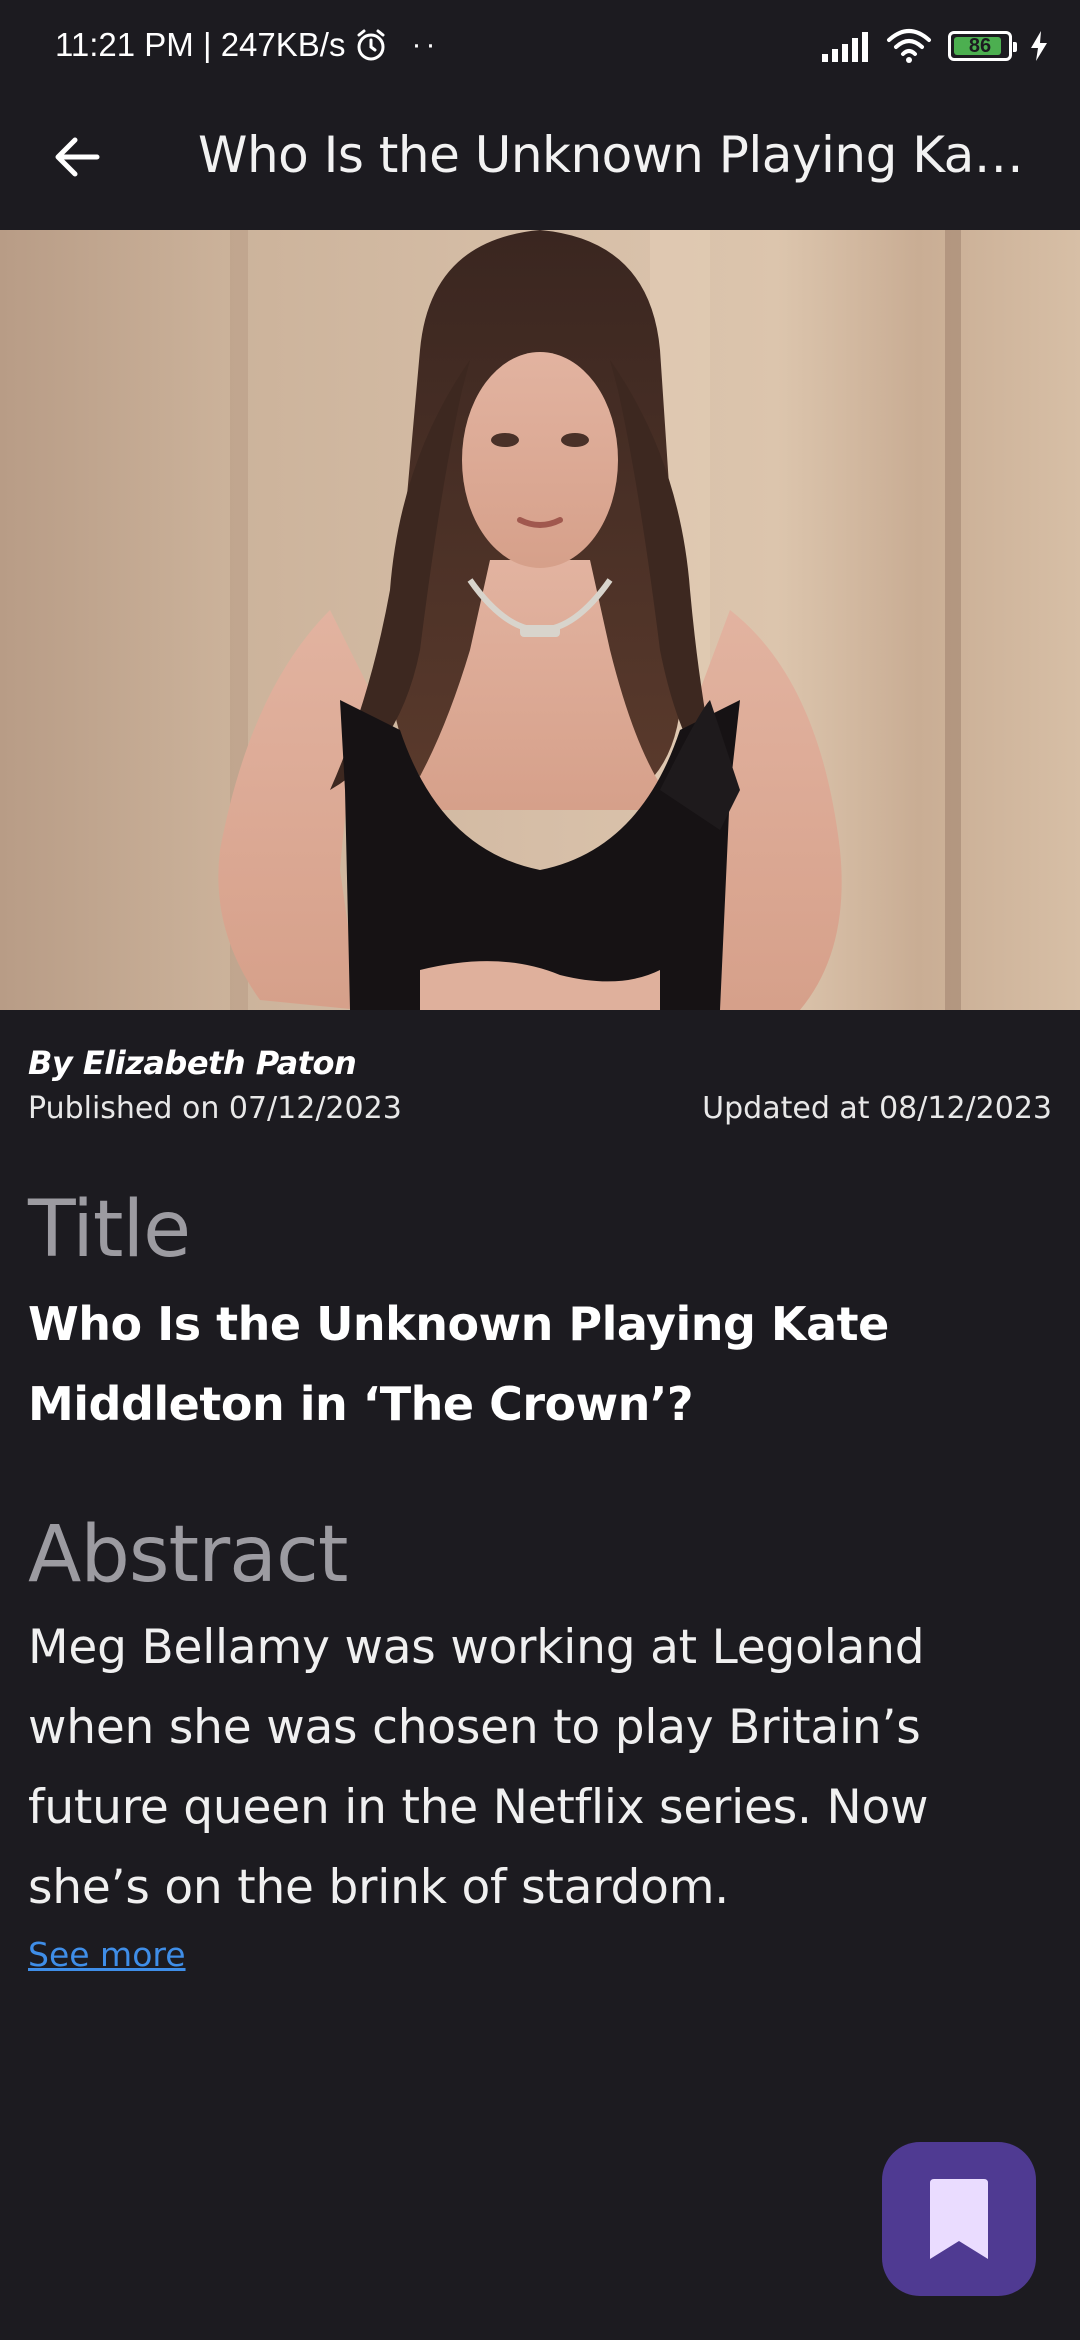 The width and height of the screenshot is (1080, 2340). Describe the element at coordinates (540, 48) in the screenshot. I see `status-bar: 11:21 PM | 247KB/s ·· 86` at that location.